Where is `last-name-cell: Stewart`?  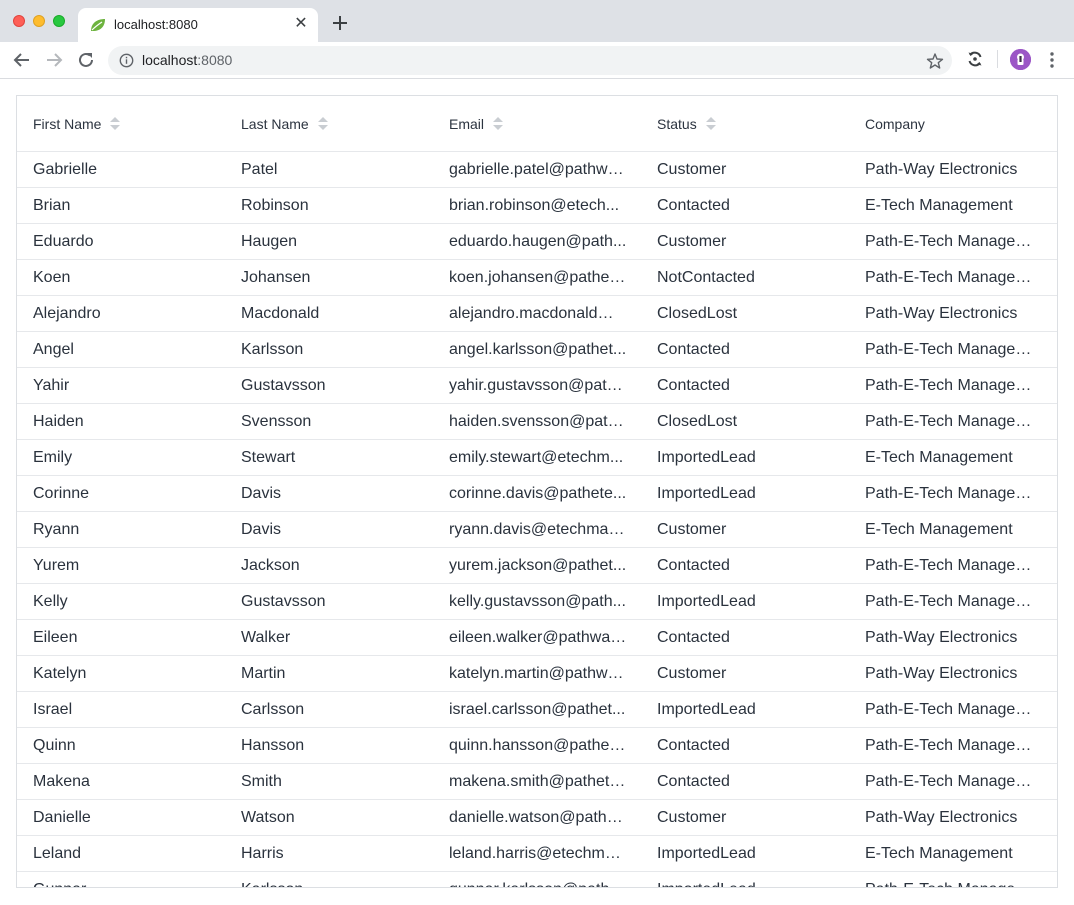
last-name-cell: Stewart is located at coordinates (268, 457).